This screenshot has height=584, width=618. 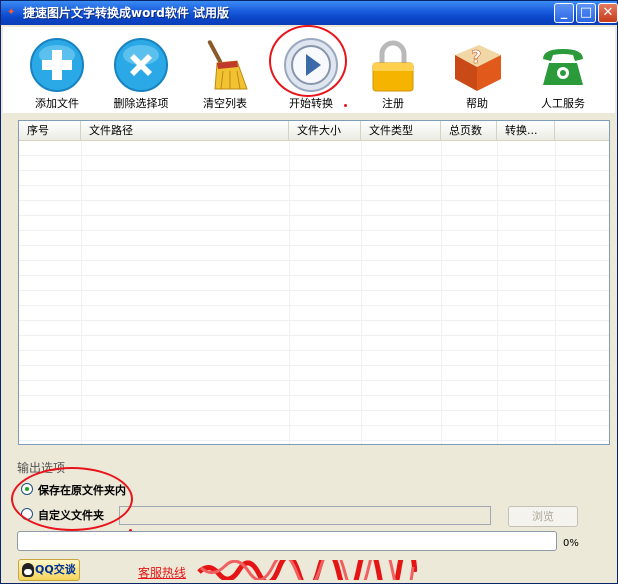 I want to click on radio-save-original-label: 保存在原文件夹内, so click(x=82, y=490).